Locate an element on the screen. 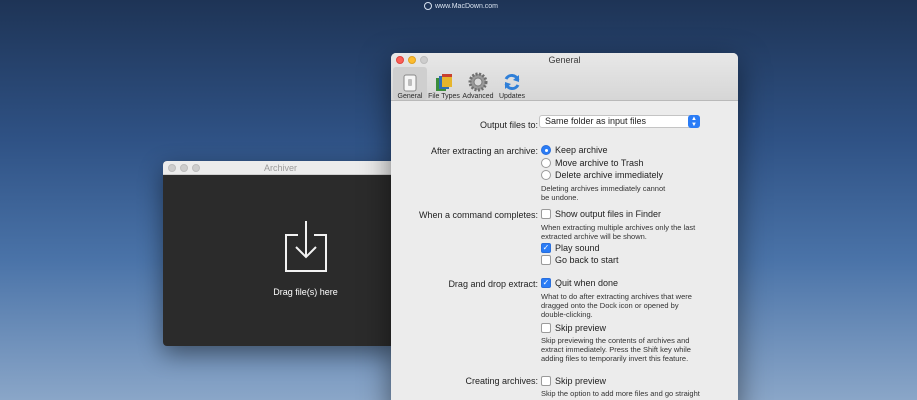 This screenshot has width=917, height=400. checkbox-play-sound-label: Play sound is located at coordinates (577, 248).